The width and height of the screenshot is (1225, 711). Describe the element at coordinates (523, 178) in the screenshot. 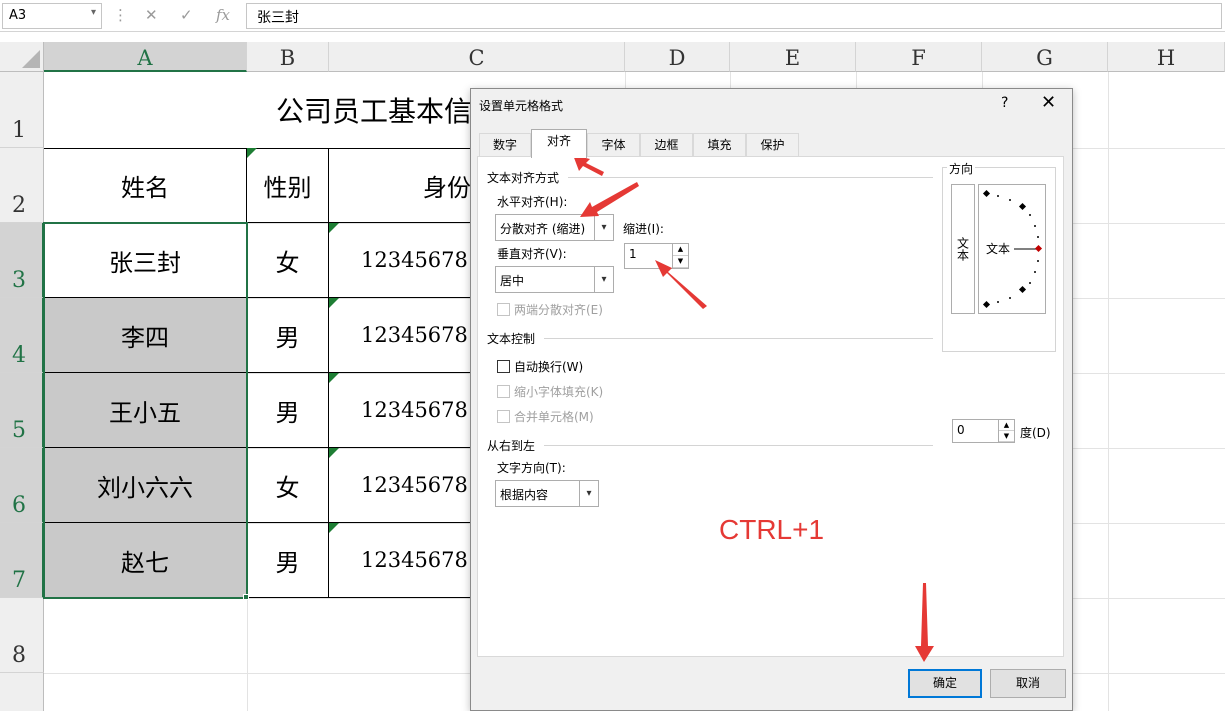

I see `section-text-alignment: 文本对齐方式` at that location.